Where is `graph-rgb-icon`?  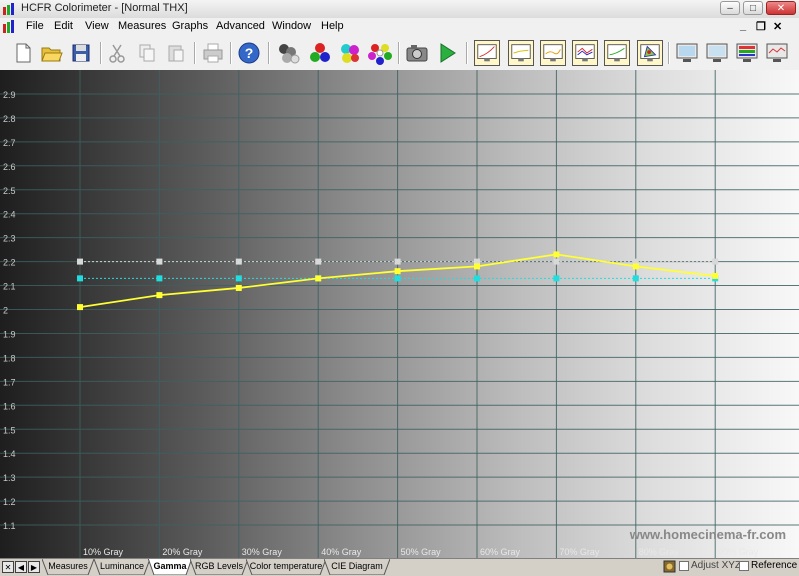 graph-rgb-icon is located at coordinates (553, 53).